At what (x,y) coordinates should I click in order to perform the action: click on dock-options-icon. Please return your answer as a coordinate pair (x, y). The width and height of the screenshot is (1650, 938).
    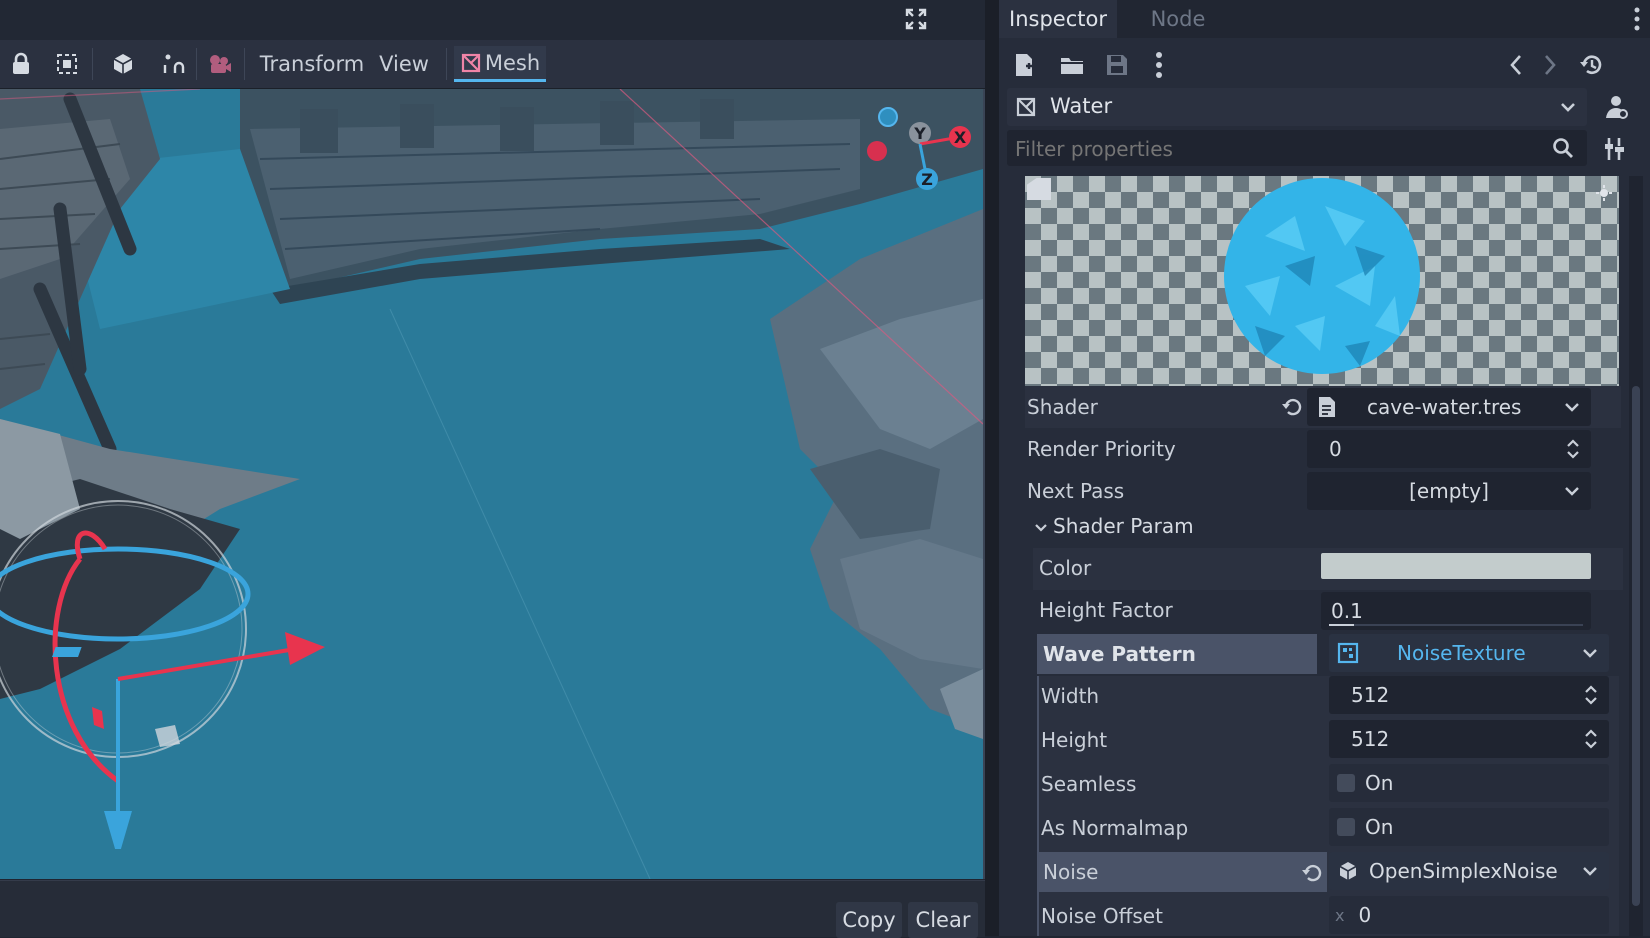
    Looking at the image, I should click on (1637, 19).